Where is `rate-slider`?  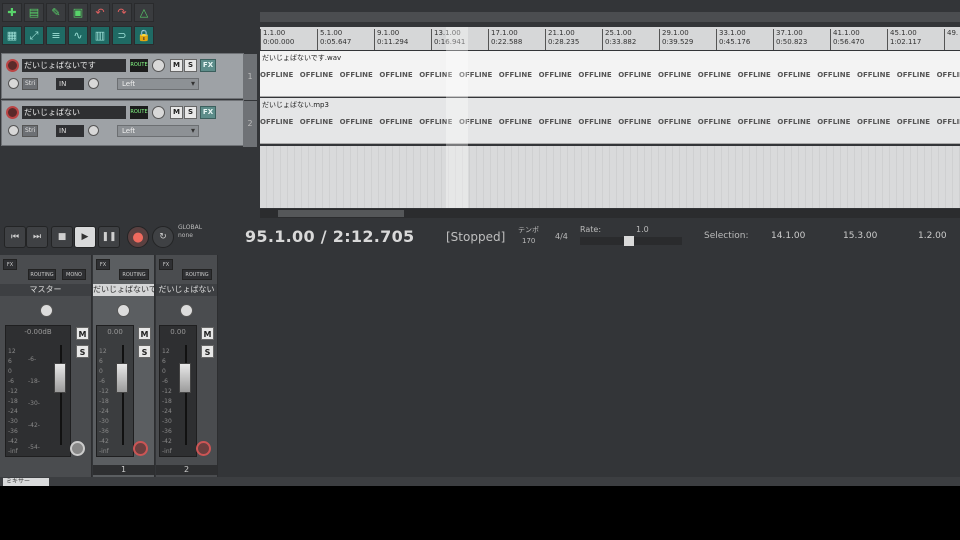 rate-slider is located at coordinates (631, 241).